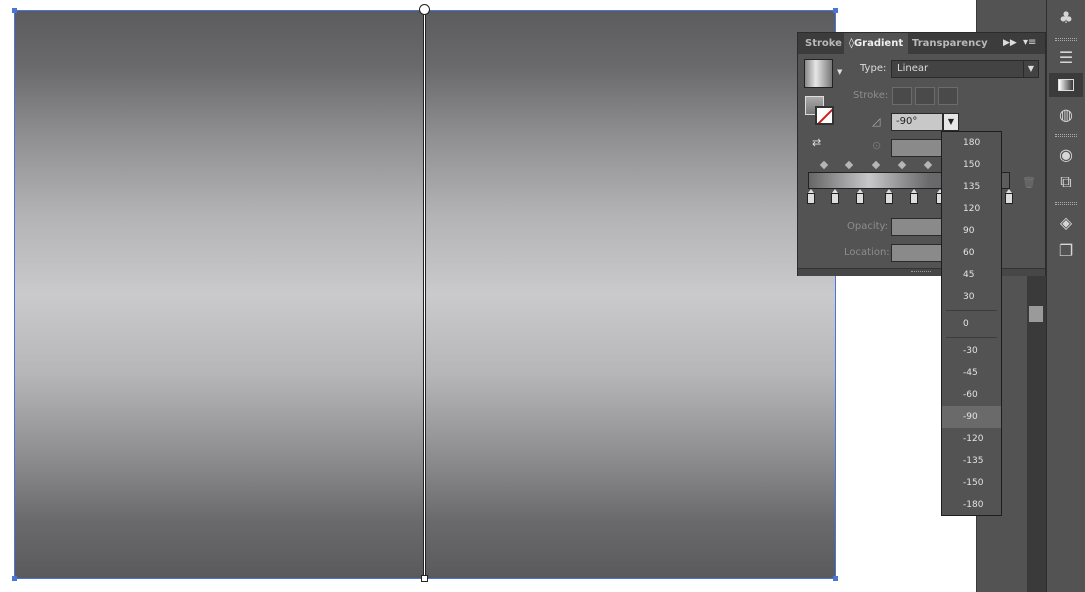 The height and width of the screenshot is (592, 1085). Describe the element at coordinates (971, 209) in the screenshot. I see `angle-option: 120` at that location.